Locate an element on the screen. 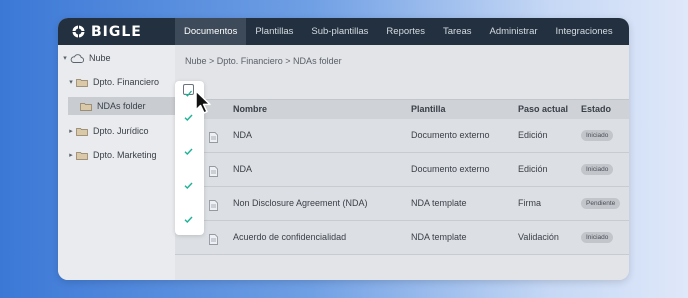 The image size is (688, 298). tree-item-nube: ▾ Nube is located at coordinates (116, 58).